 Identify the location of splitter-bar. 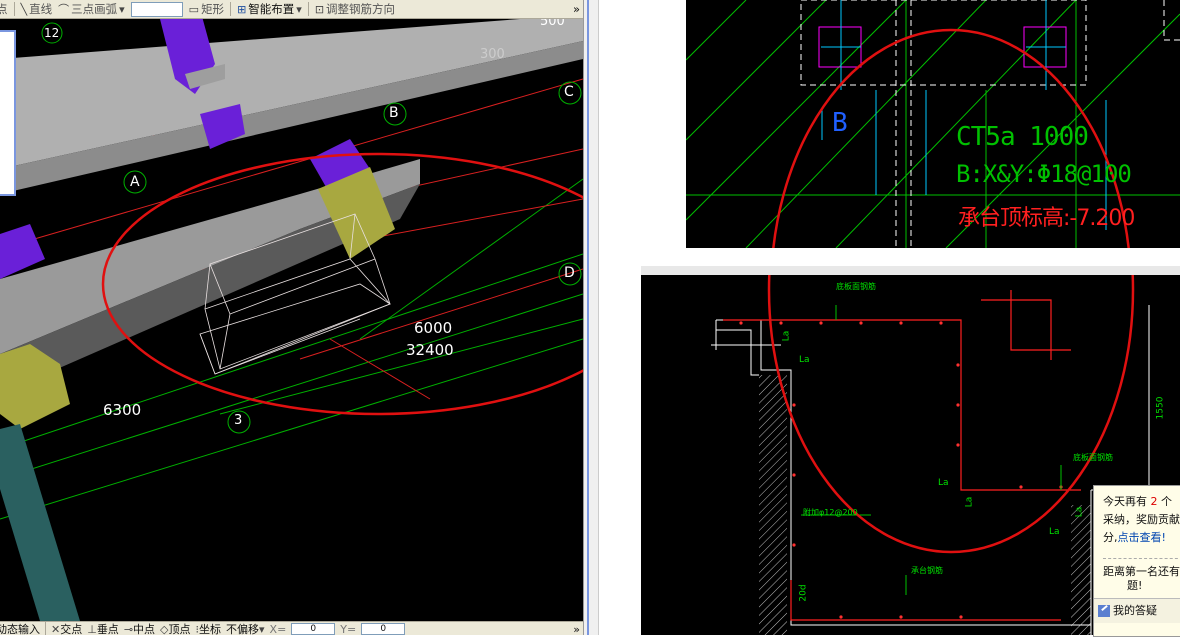
(588, 317).